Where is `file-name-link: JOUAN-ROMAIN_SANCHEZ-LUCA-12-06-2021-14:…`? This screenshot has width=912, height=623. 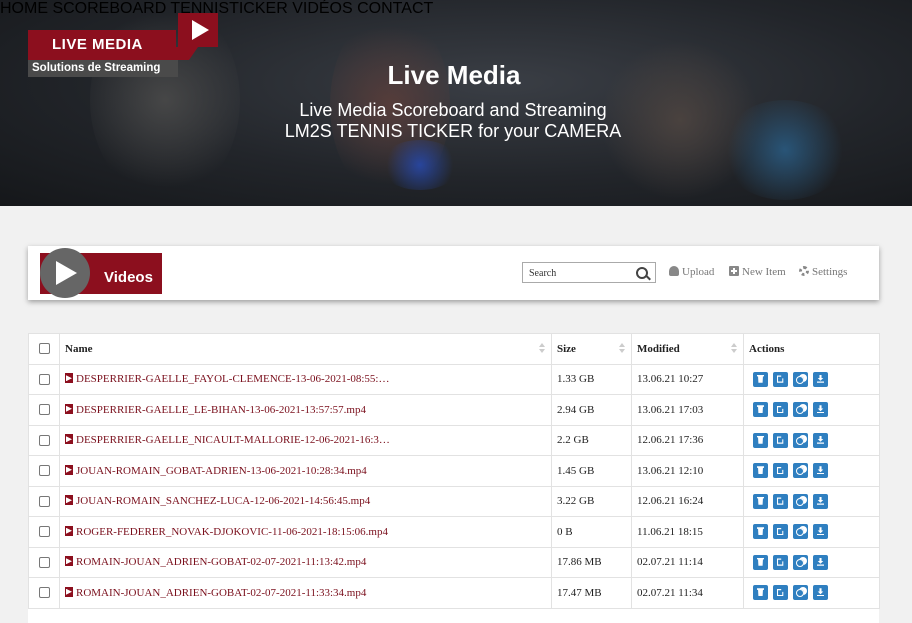 file-name-link: JOUAN-ROMAIN_SANCHEZ-LUCA-12-06-2021-14:… is located at coordinates (223, 501).